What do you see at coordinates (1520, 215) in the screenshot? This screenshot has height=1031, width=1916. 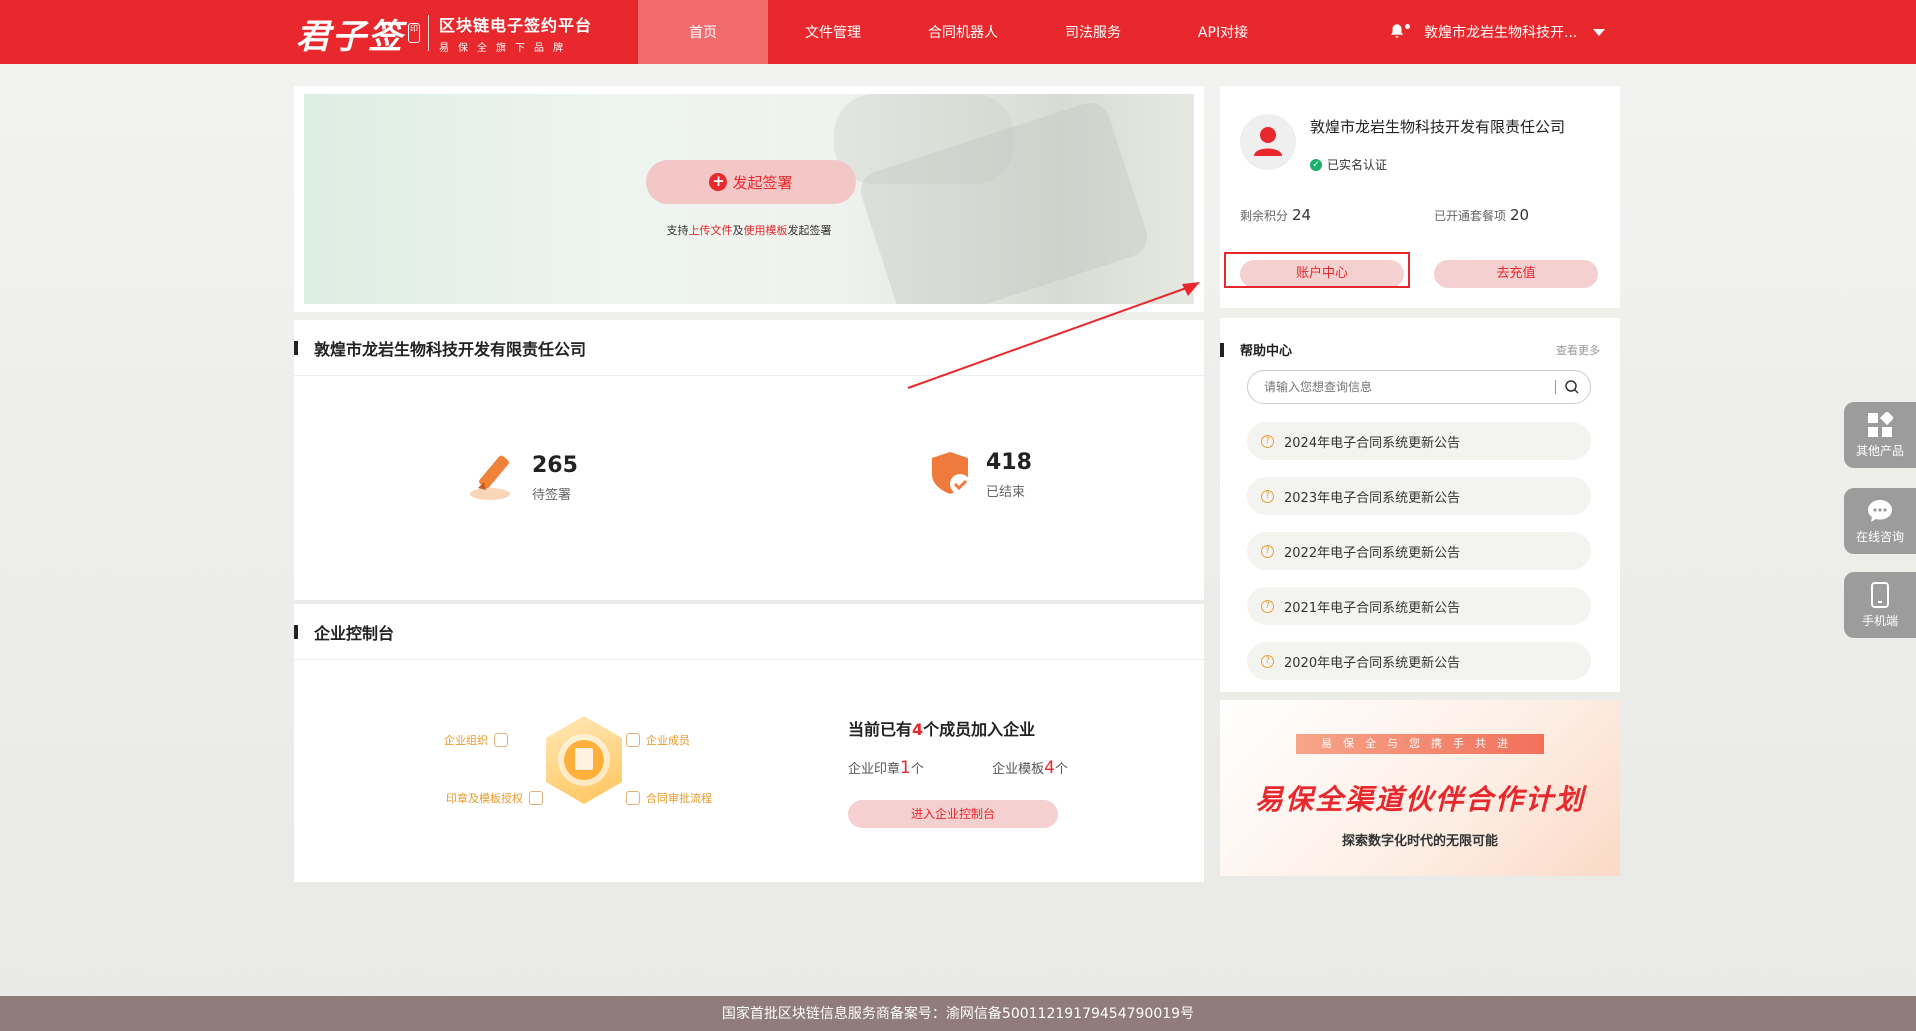 I see `packages-value: 20` at bounding box center [1520, 215].